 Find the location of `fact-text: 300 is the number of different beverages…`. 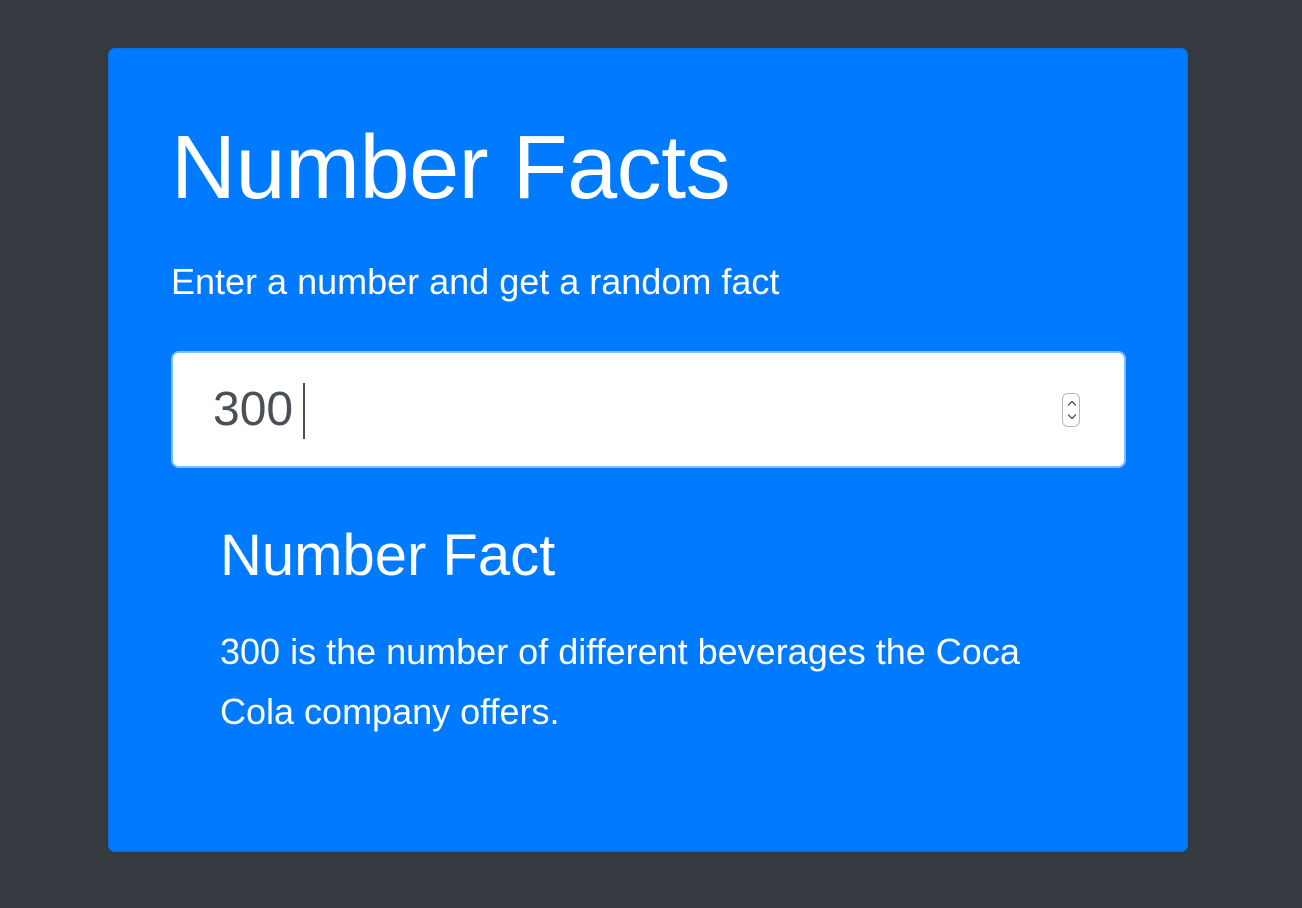

fact-text: 300 is the number of different beverages… is located at coordinates (620, 681).